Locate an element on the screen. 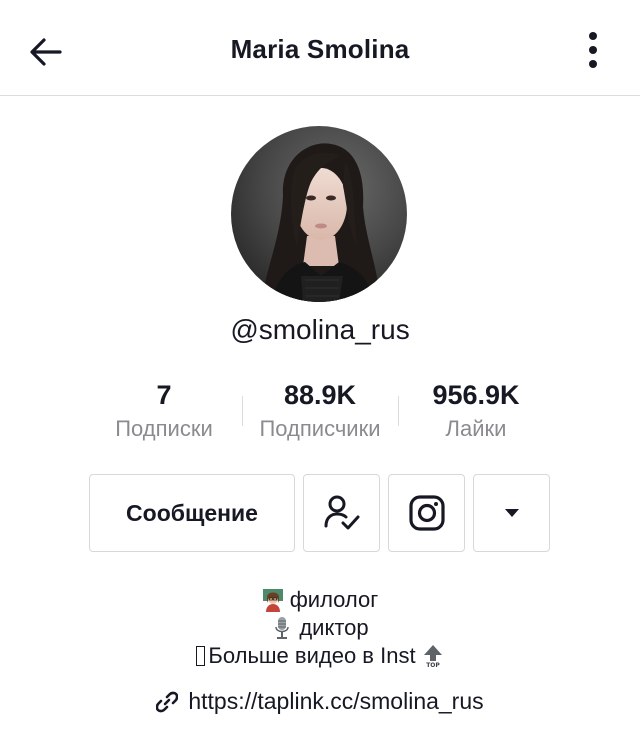 The height and width of the screenshot is (752, 640). following-button is located at coordinates (341, 513).